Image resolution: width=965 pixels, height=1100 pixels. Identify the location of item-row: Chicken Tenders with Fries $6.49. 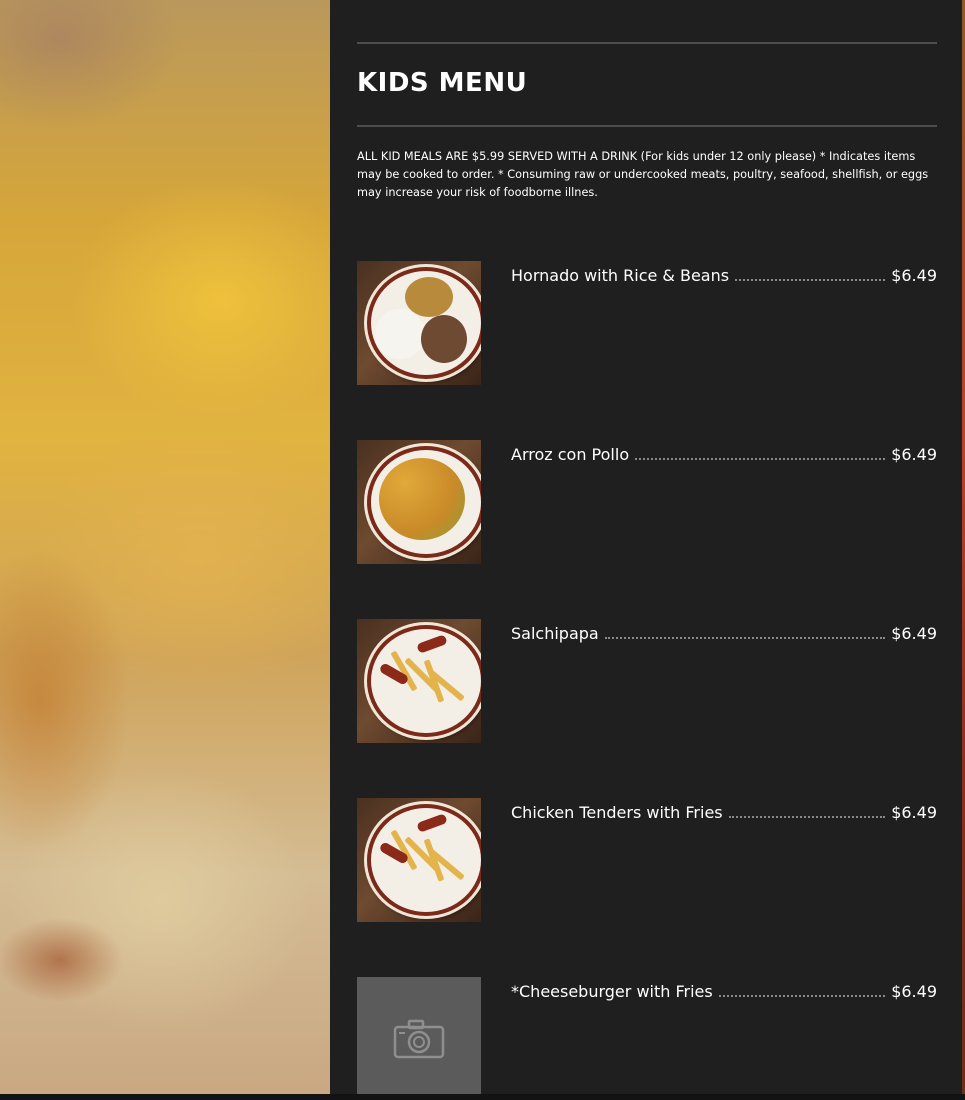
(724, 810).